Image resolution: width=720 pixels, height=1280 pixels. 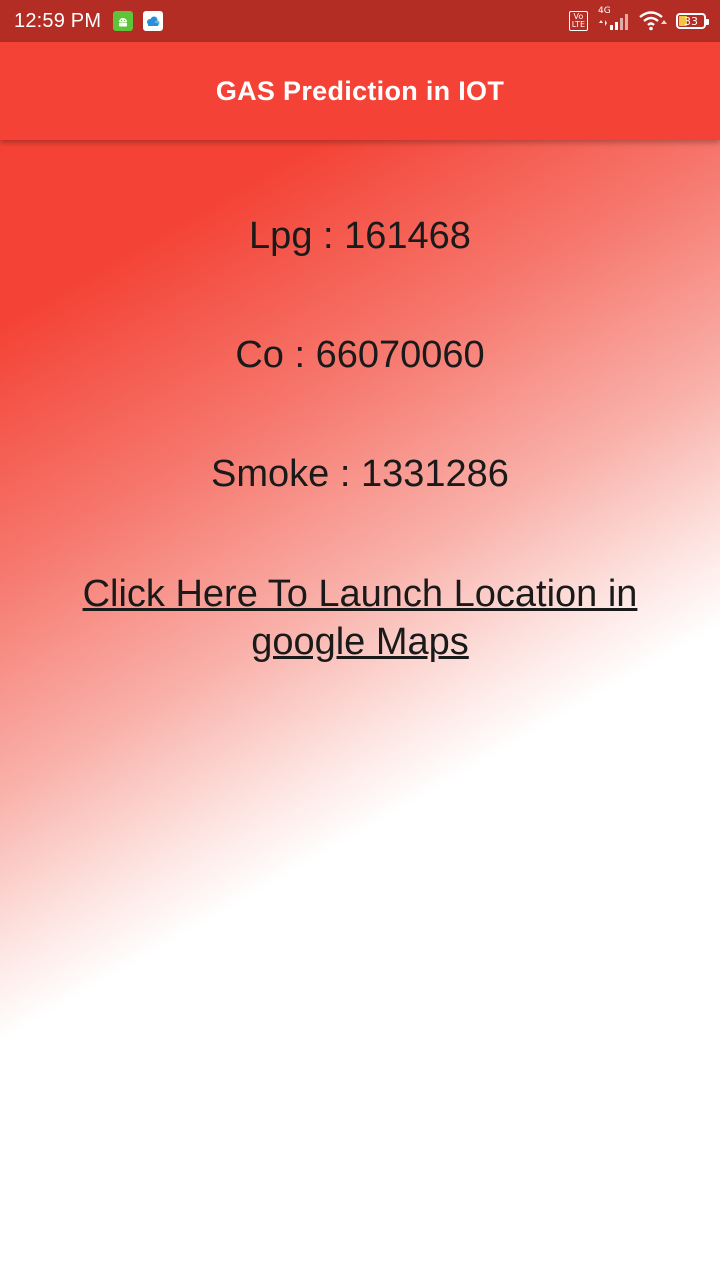 What do you see at coordinates (653, 21) in the screenshot?
I see `wifi-icon` at bounding box center [653, 21].